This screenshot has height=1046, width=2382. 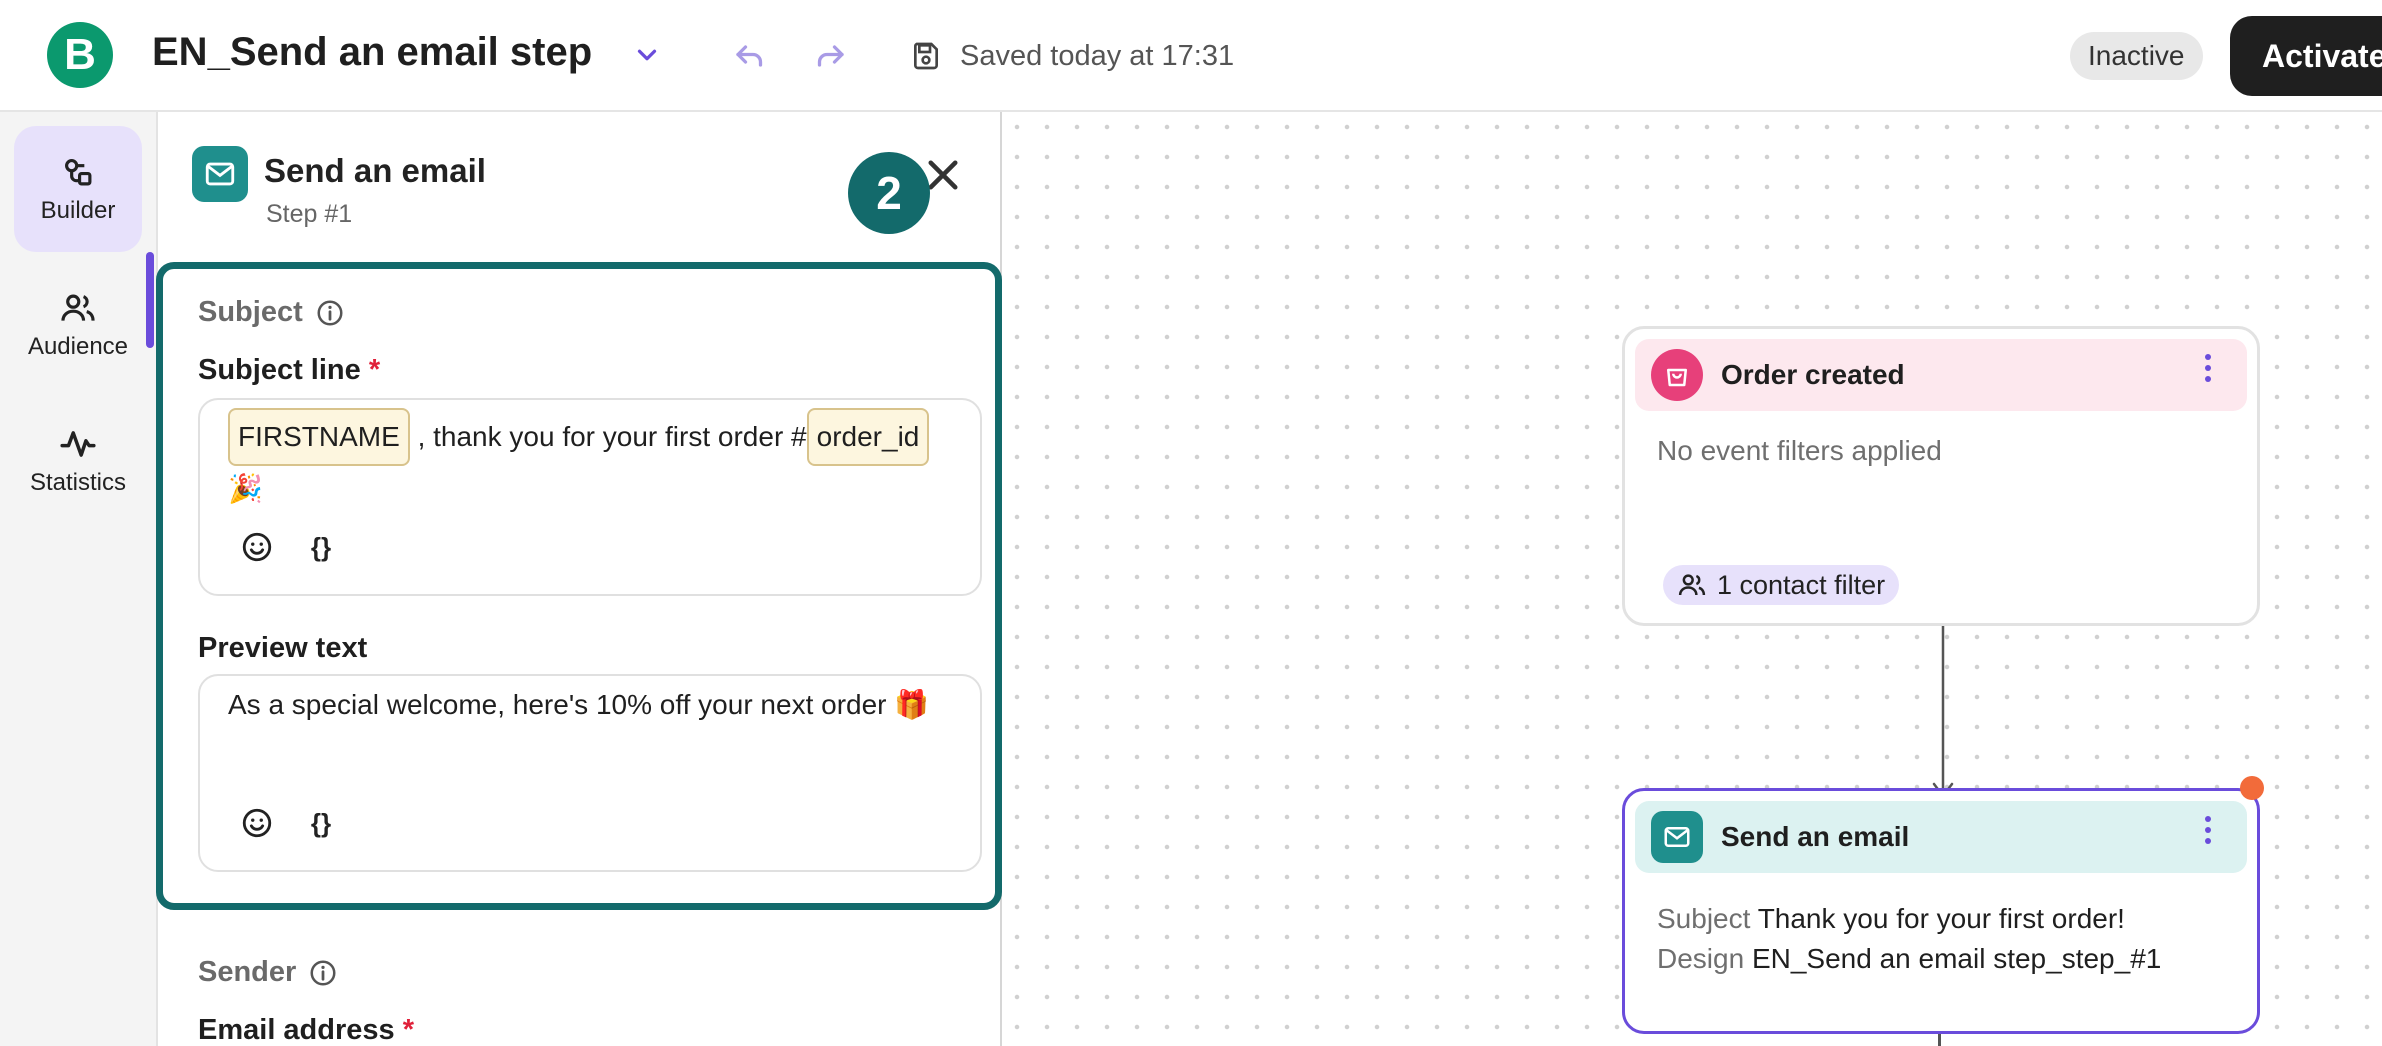 What do you see at coordinates (78, 482) in the screenshot?
I see `nav-label-statistics: Statistics` at bounding box center [78, 482].